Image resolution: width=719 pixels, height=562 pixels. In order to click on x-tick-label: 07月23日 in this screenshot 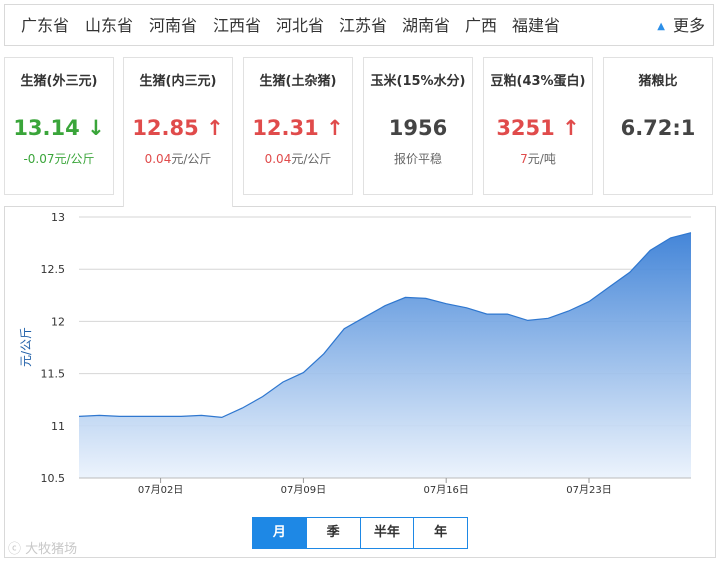, I will do `click(588, 490)`.